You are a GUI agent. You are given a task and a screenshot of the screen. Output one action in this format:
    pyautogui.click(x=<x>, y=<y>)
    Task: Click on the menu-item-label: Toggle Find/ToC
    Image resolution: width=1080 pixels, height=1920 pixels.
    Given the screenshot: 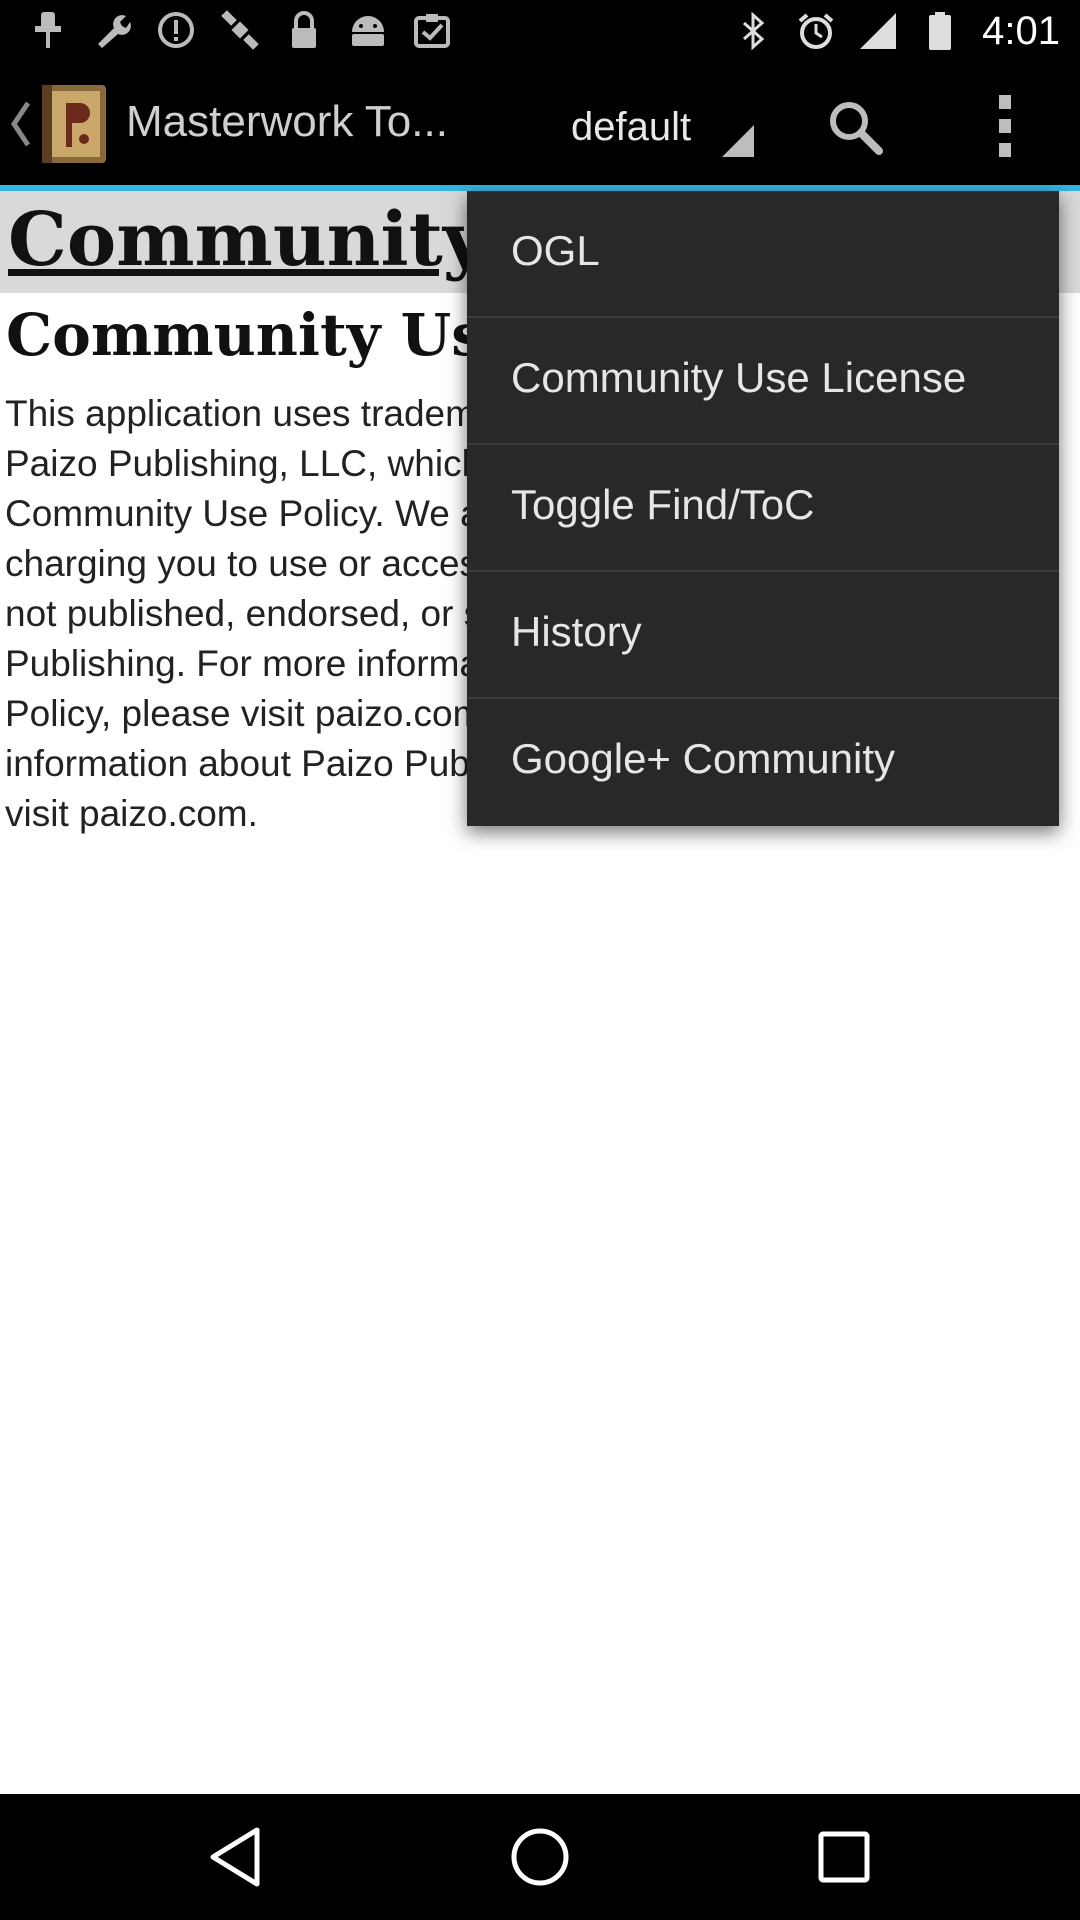 What is the action you would take?
    pyautogui.click(x=663, y=504)
    